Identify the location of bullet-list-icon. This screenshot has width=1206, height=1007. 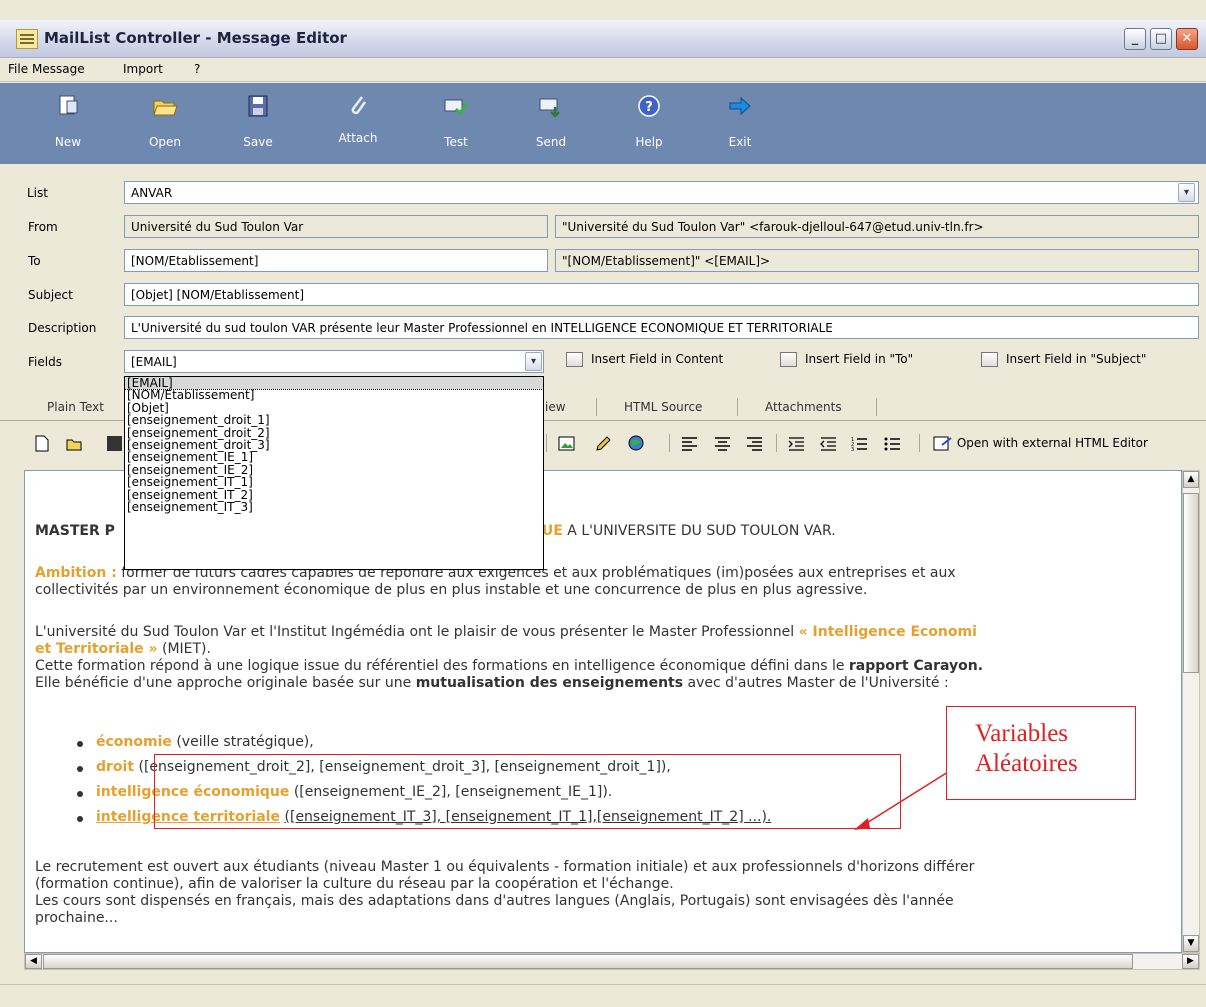
(893, 443).